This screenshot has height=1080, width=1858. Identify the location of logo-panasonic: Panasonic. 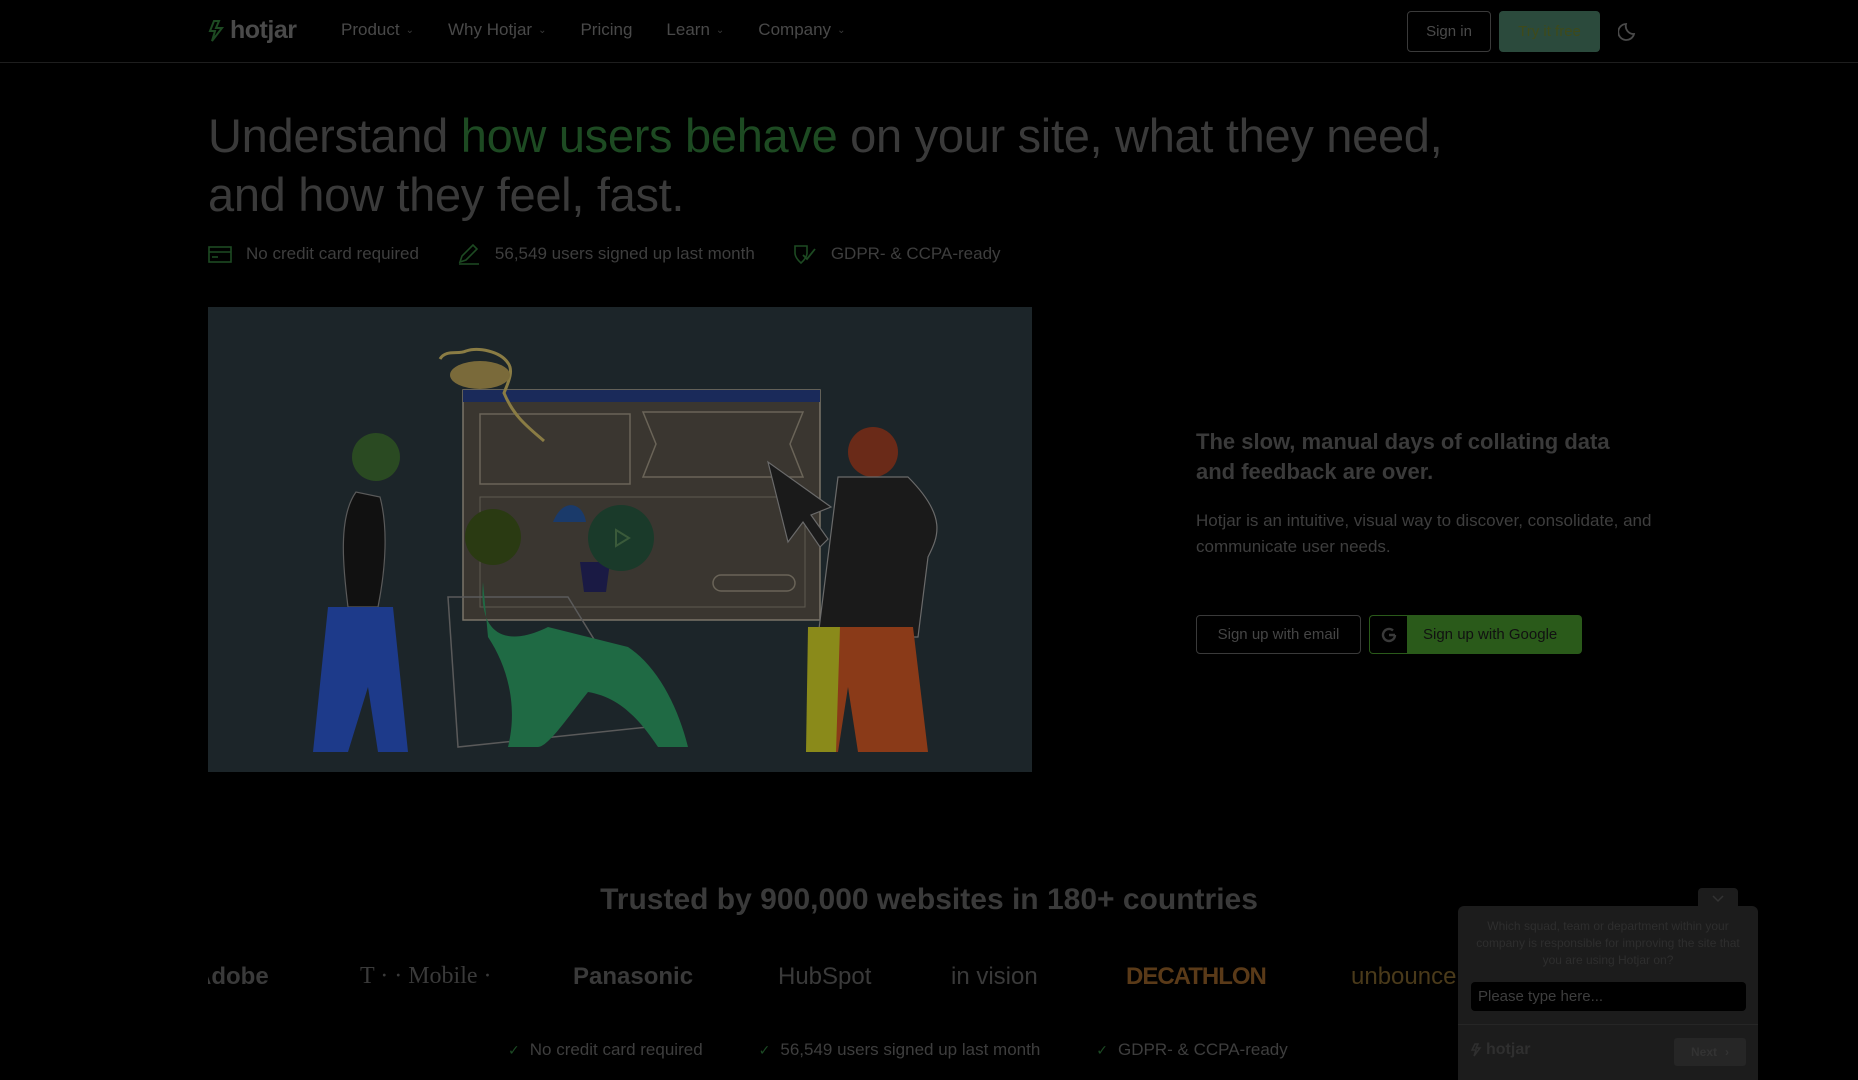
(633, 976).